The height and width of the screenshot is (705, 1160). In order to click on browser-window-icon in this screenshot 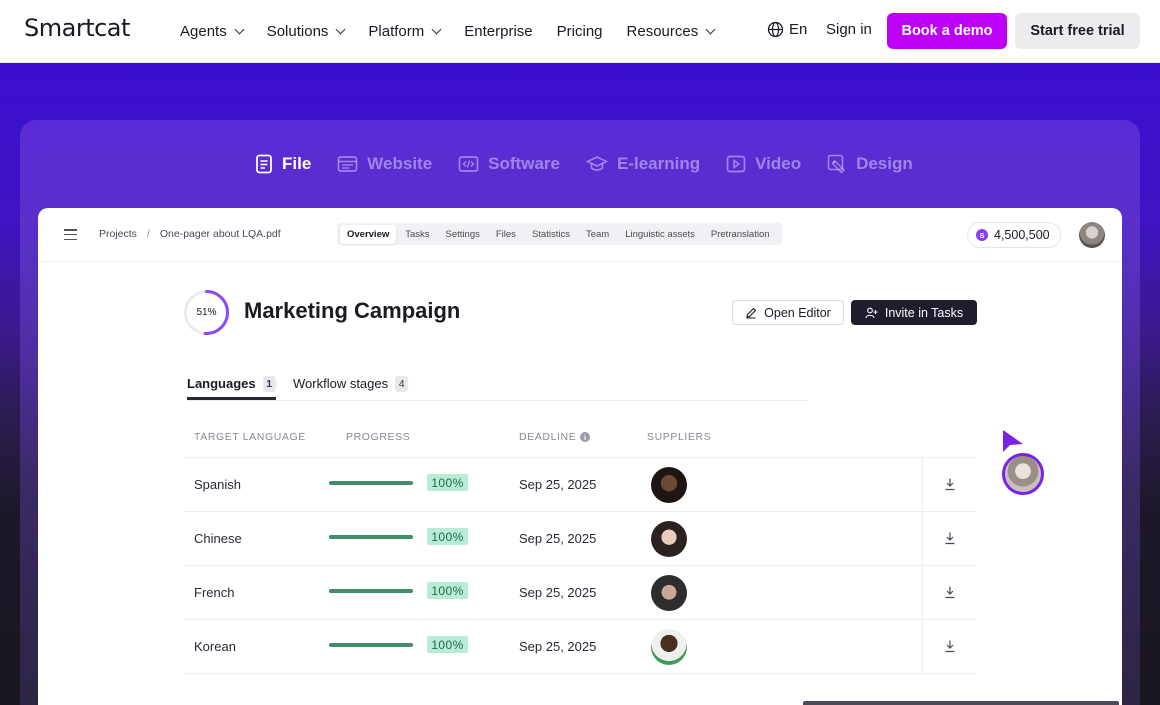, I will do `click(347, 164)`.